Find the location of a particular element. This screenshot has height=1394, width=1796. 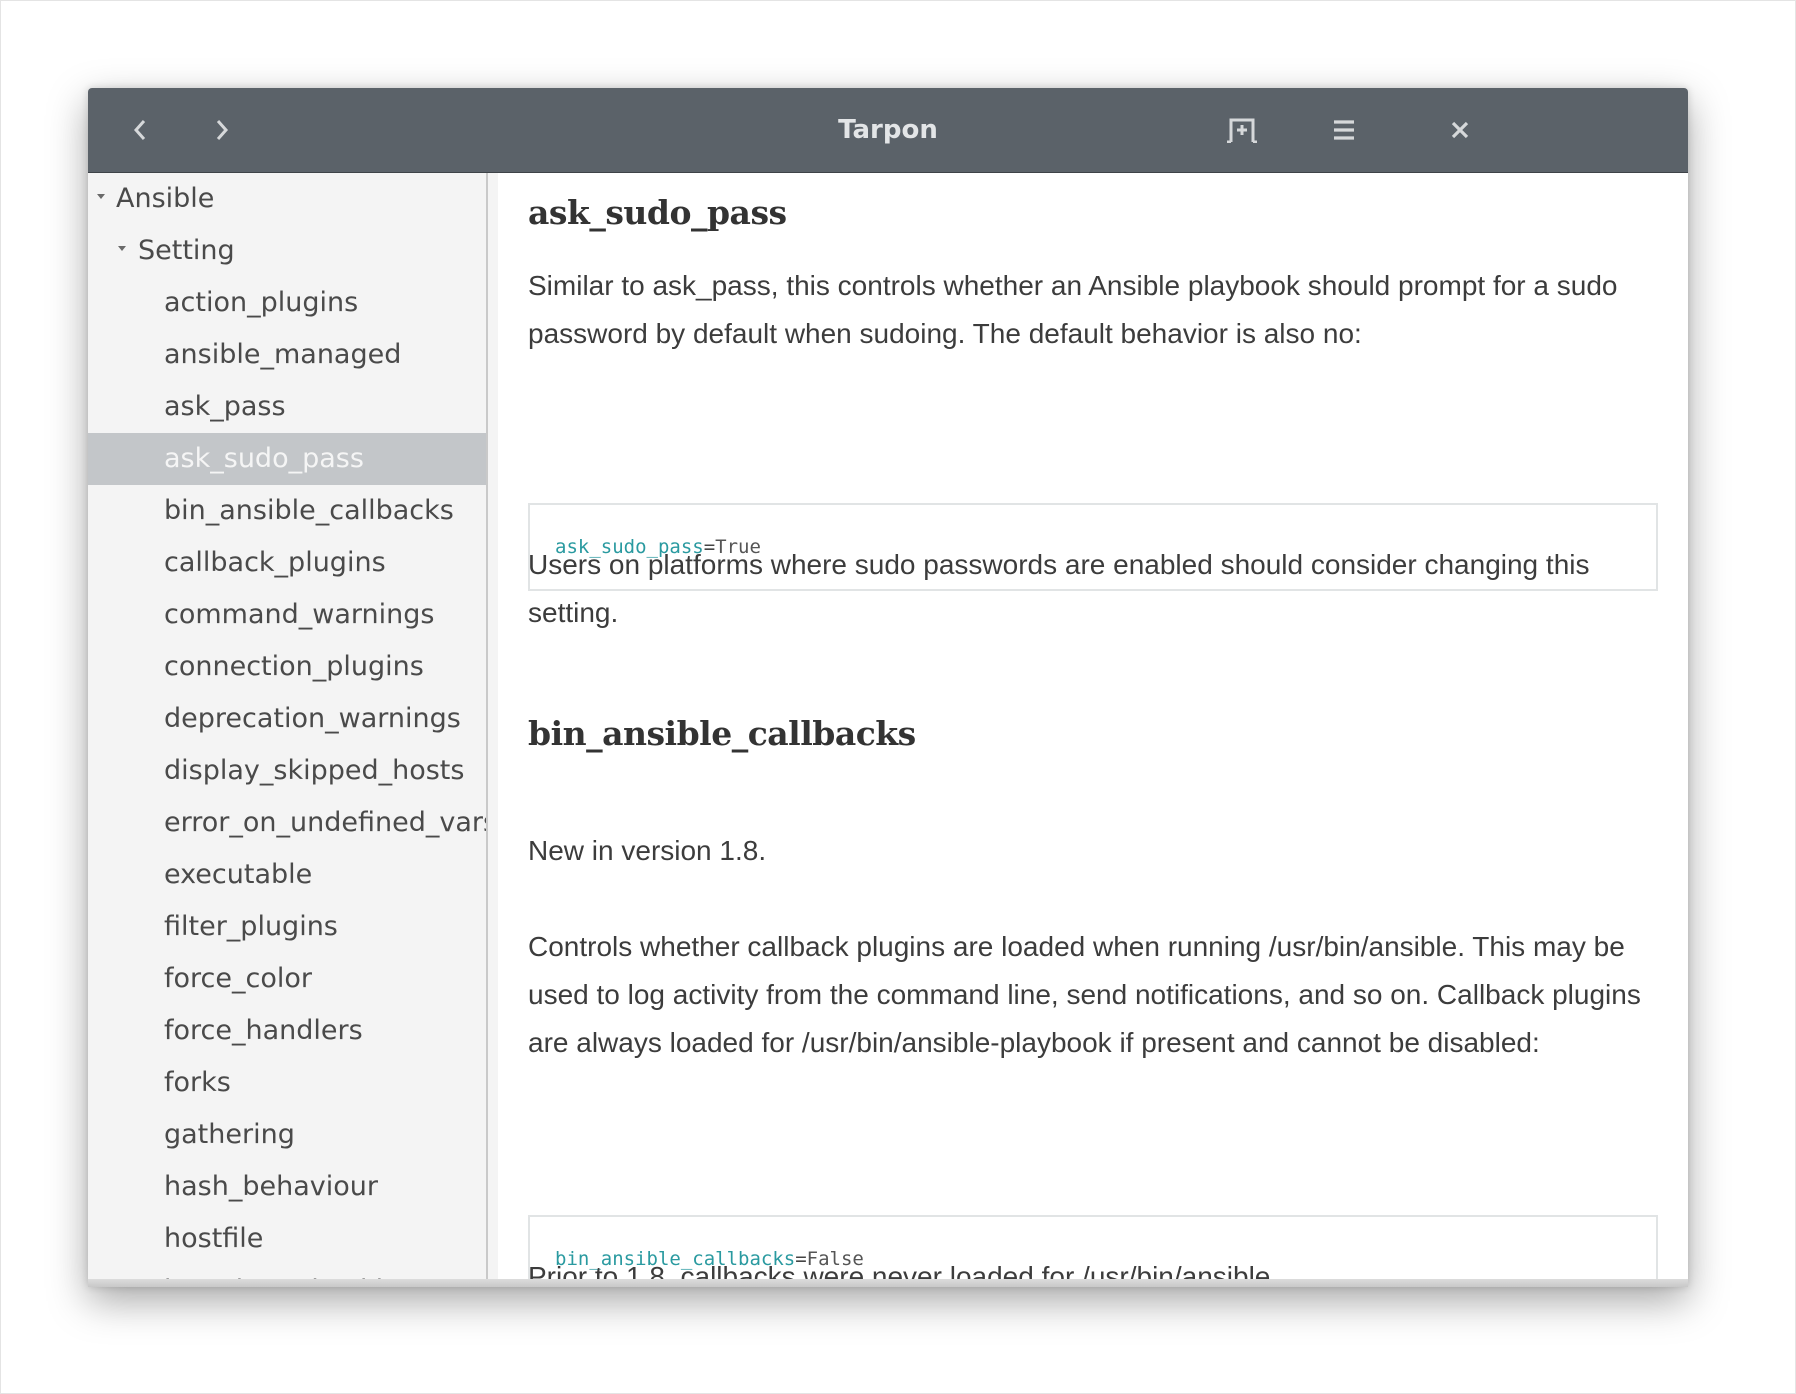

tree-item: hash_behaviour is located at coordinates (287, 1187).